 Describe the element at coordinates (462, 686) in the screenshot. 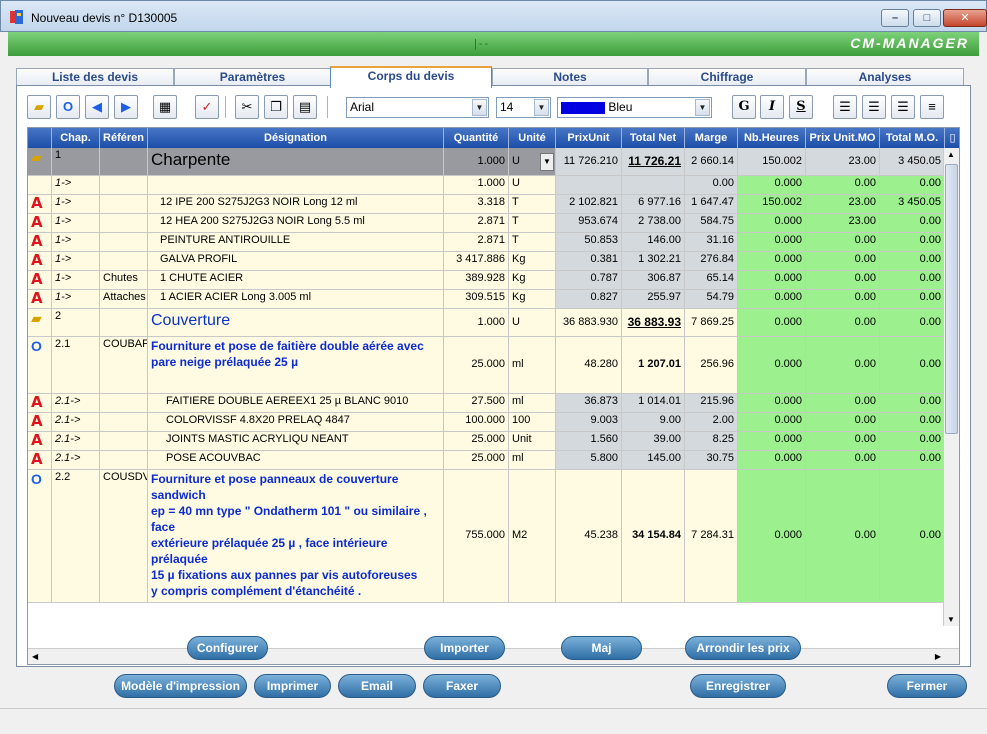

I see `faxer-button: Faxer` at that location.